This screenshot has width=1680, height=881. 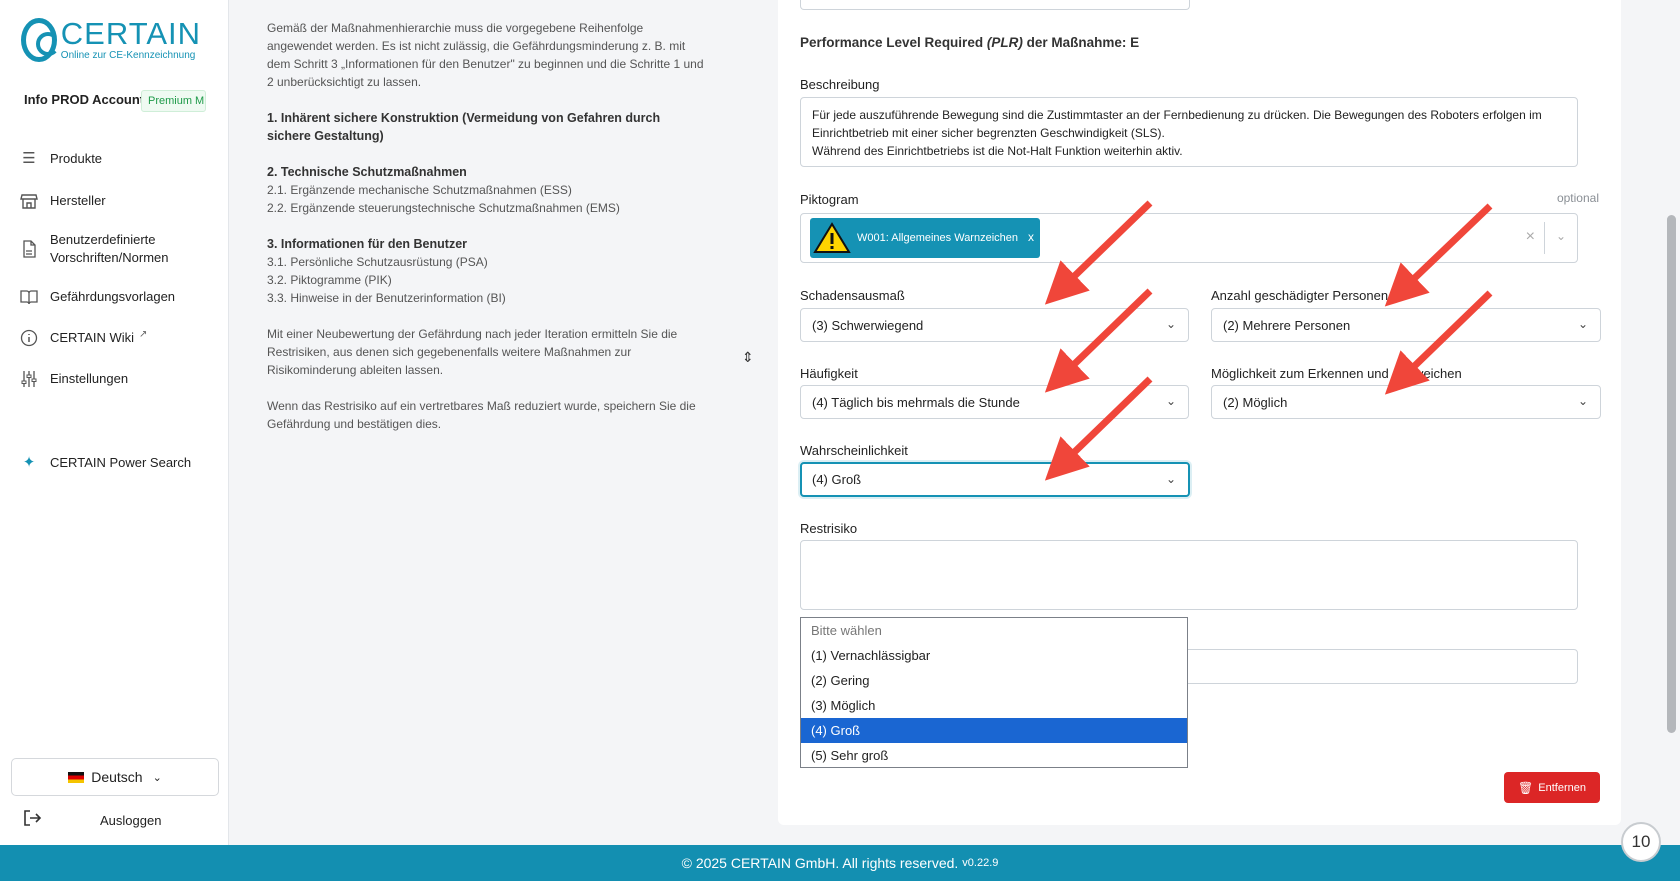 What do you see at coordinates (1406, 325) in the screenshot?
I see `persons-select: (2) Mehrere Personen ⌄` at bounding box center [1406, 325].